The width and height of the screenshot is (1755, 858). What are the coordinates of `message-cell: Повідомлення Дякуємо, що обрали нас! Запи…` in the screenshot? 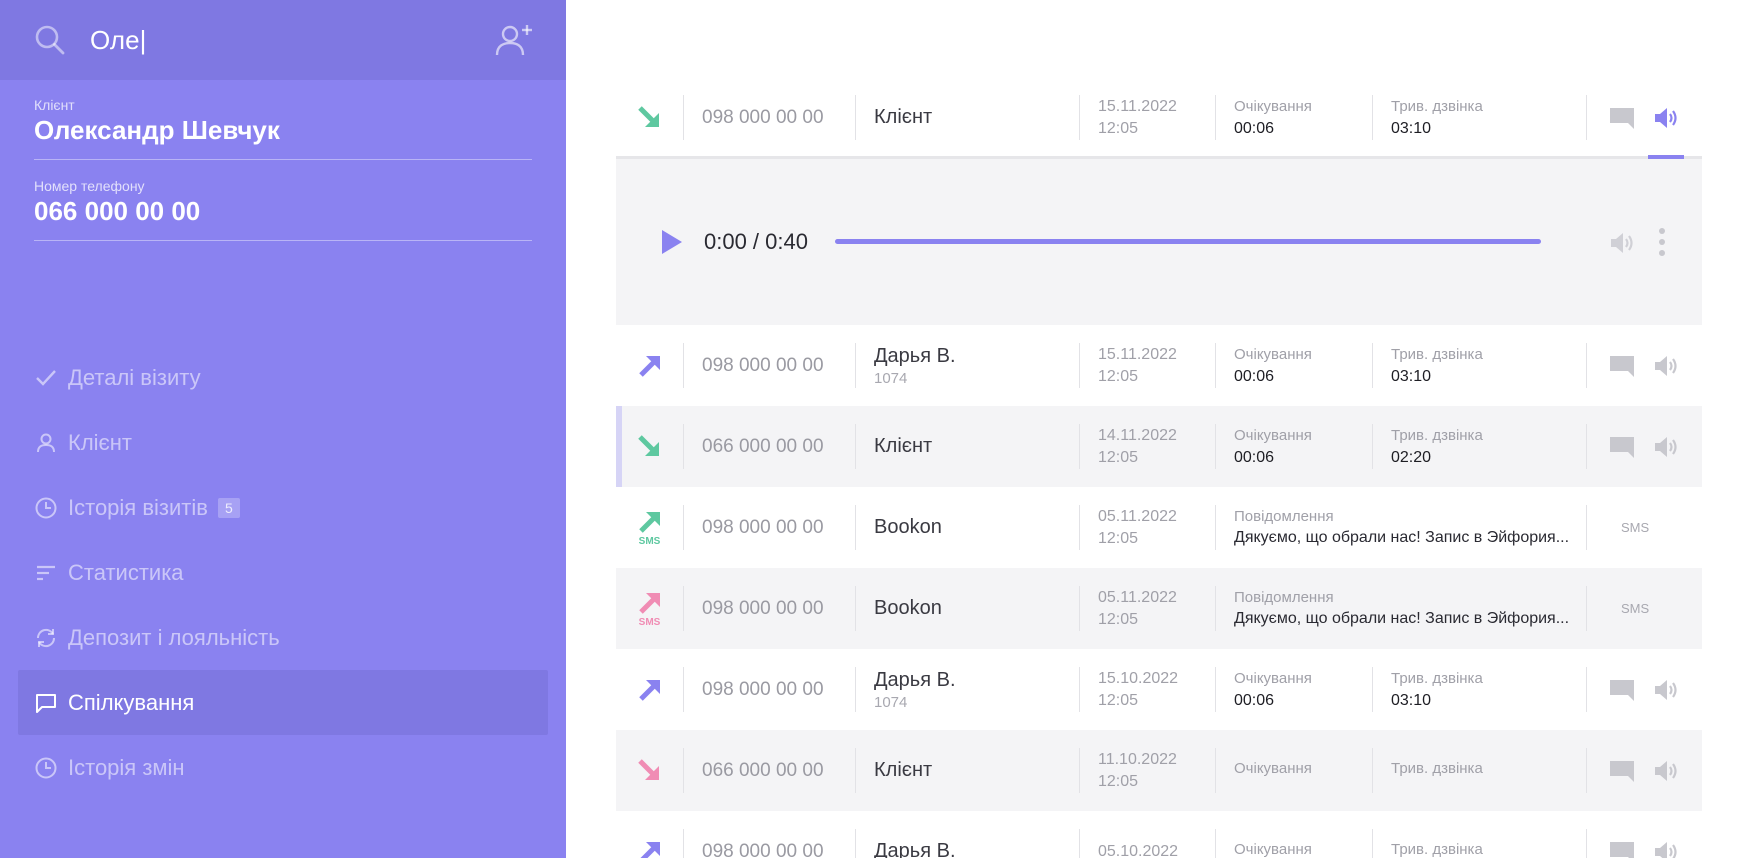 It's located at (1401, 608).